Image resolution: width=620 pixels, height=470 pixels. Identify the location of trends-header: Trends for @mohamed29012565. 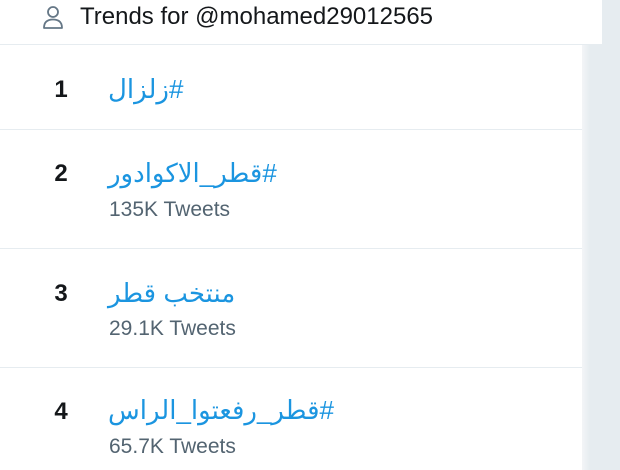
(301, 22).